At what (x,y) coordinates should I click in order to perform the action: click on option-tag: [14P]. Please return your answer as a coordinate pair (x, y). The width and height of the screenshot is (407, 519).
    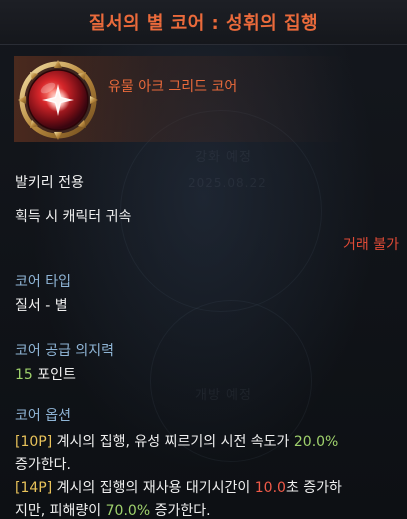
    Looking at the image, I should click on (34, 488).